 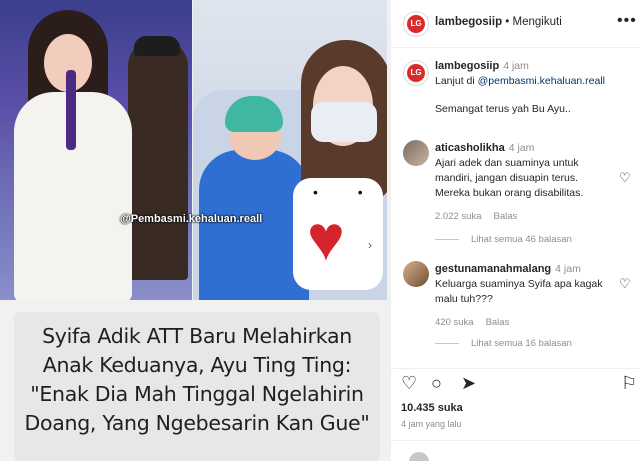 I want to click on save-icon: ⚐, so click(x=629, y=383).